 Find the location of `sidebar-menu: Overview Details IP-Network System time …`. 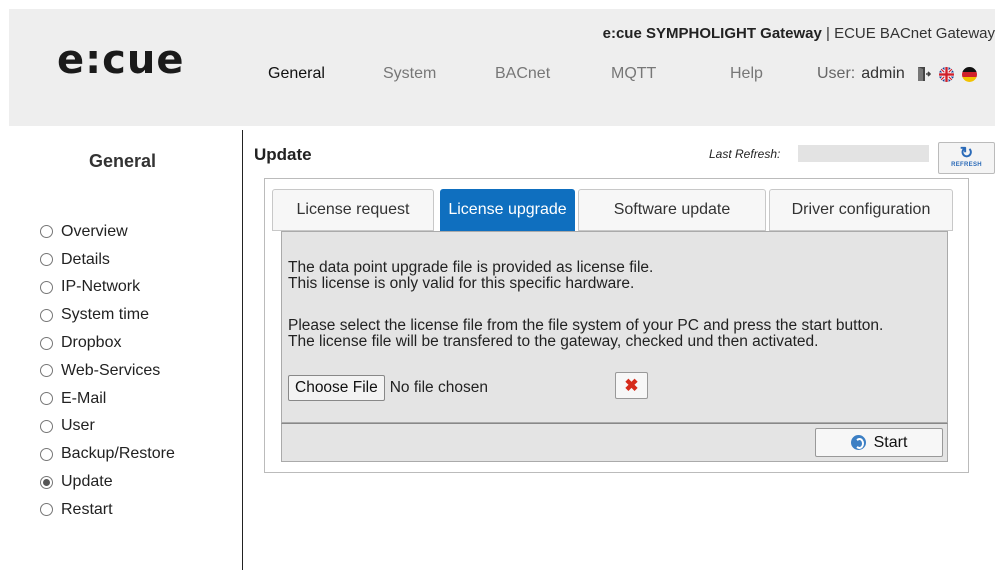

sidebar-menu: Overview Details IP-Network System time … is located at coordinates (107, 371).